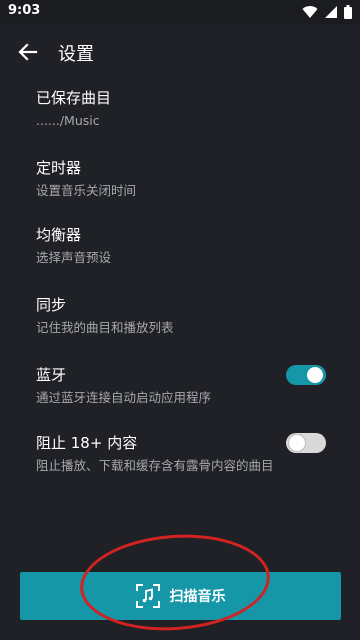 The width and height of the screenshot is (360, 640). What do you see at coordinates (180, 12) in the screenshot?
I see `status-bar: 9:03` at bounding box center [180, 12].